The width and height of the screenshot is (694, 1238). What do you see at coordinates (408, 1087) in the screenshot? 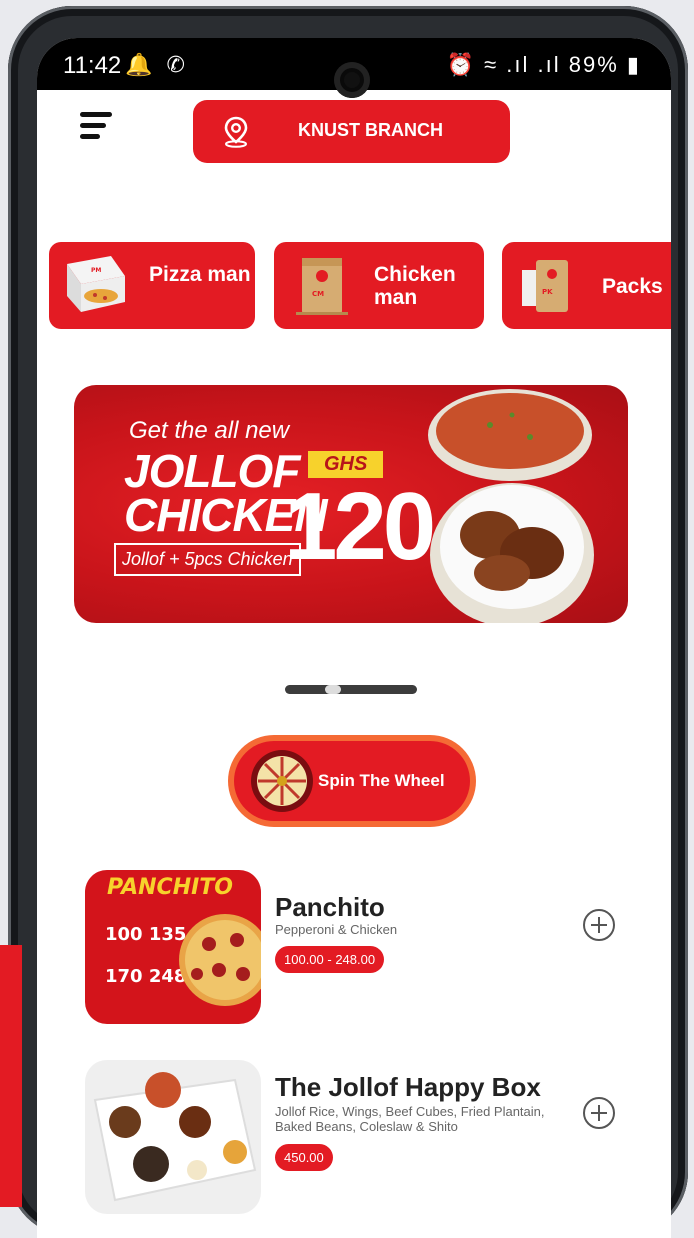
I see `item-name: The Jollof Happy Box` at bounding box center [408, 1087].